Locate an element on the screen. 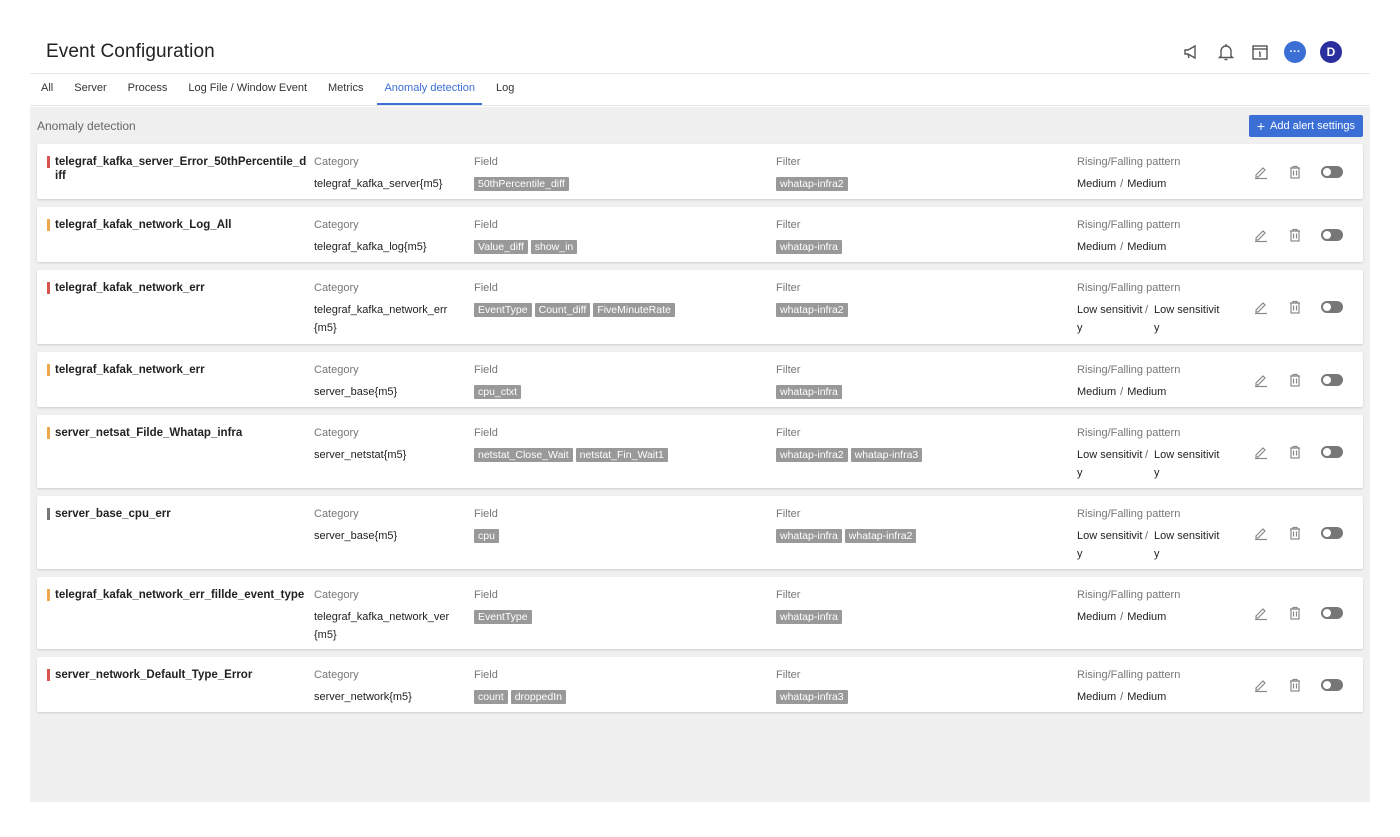  tab-process: Process is located at coordinates (148, 93).